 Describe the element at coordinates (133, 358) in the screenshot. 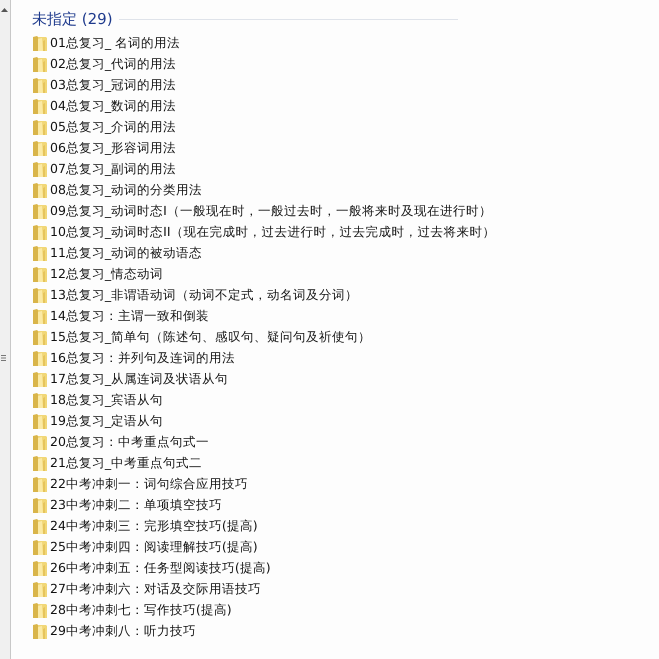

I see `folder-item: 16总复习：并列句及连词的用法` at that location.